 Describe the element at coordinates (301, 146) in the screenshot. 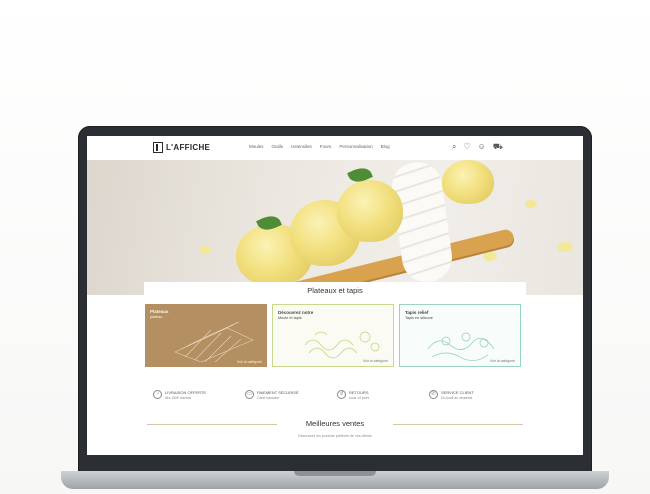

I see `nav-item-ustensiles: Ustensiles` at that location.